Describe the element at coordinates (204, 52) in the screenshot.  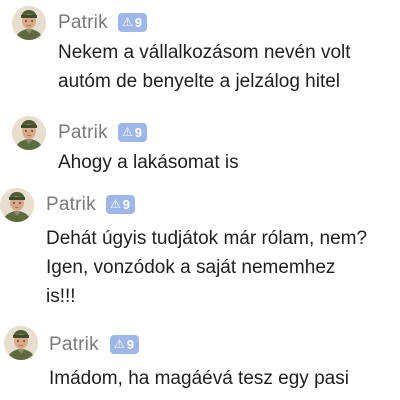
I see `message-line: Nekem a vállalkozásom nevén volt` at that location.